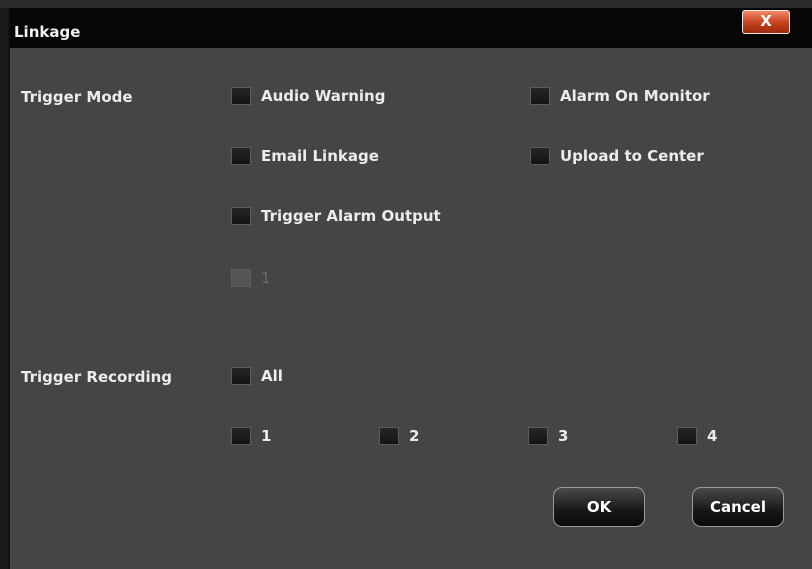  I want to click on upload-to-center-label: Upload to Center, so click(632, 156).